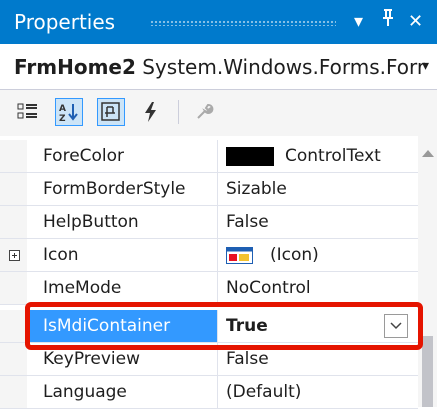  Describe the element at coordinates (209, 392) in the screenshot. I see `property-row-language: Language (Default)` at that location.